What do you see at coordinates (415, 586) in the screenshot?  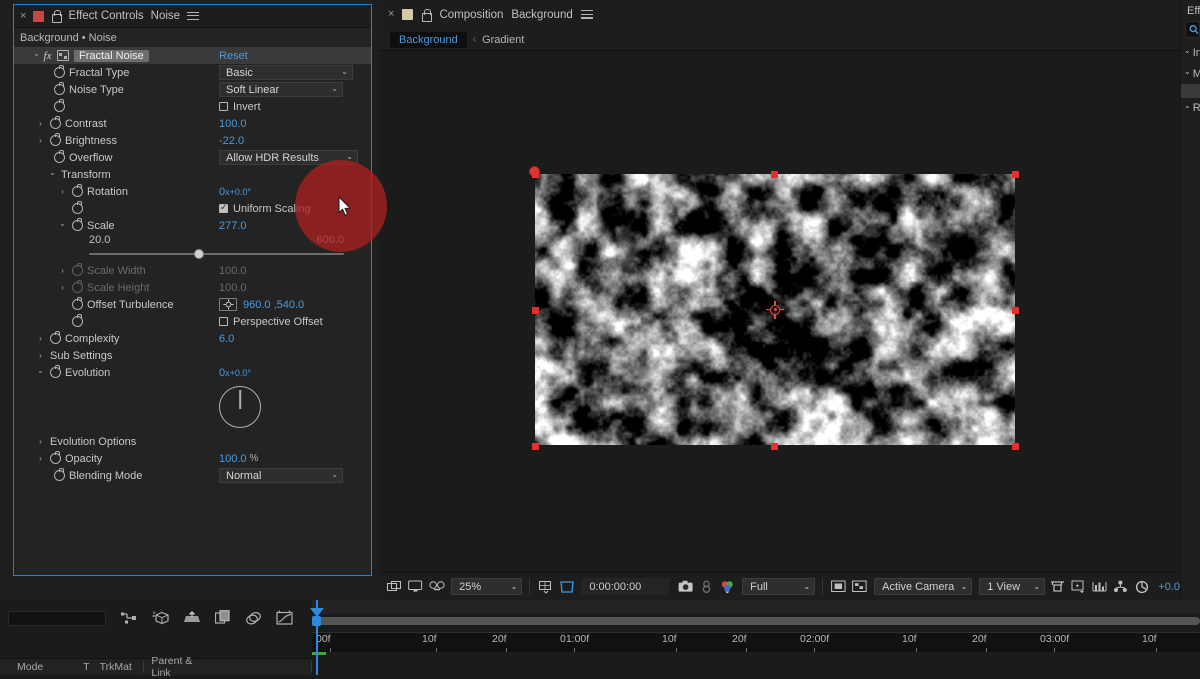 I see `monitor-icon` at bounding box center [415, 586].